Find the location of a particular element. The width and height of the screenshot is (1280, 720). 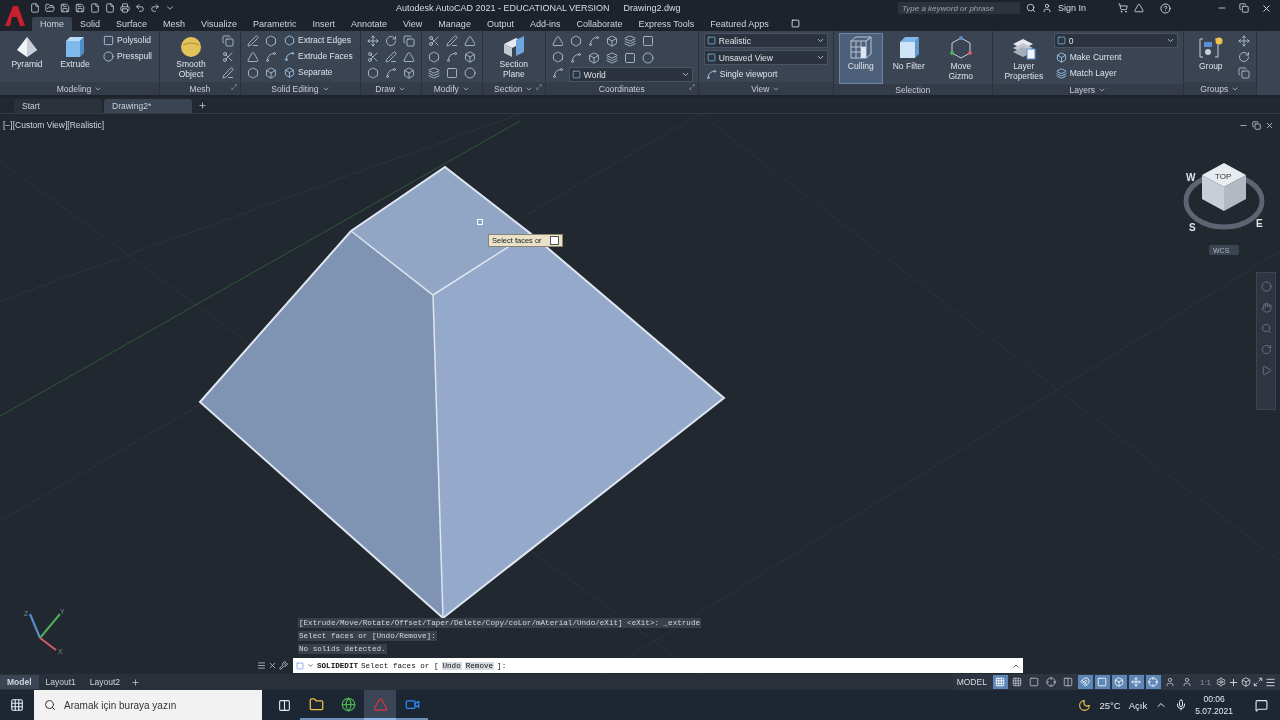

ribbon-button: Polysolid is located at coordinates (127, 40).